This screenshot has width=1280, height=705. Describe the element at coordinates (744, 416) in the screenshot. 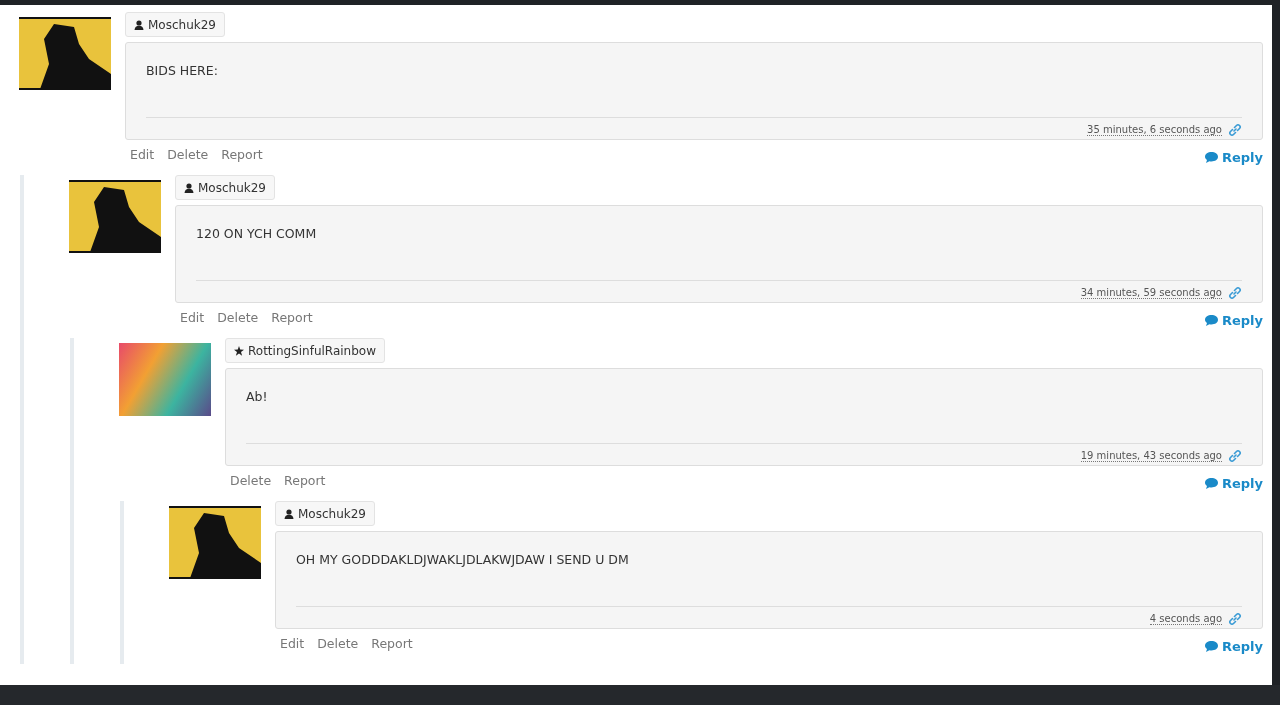

I see `comment-text: Ab!` at that location.